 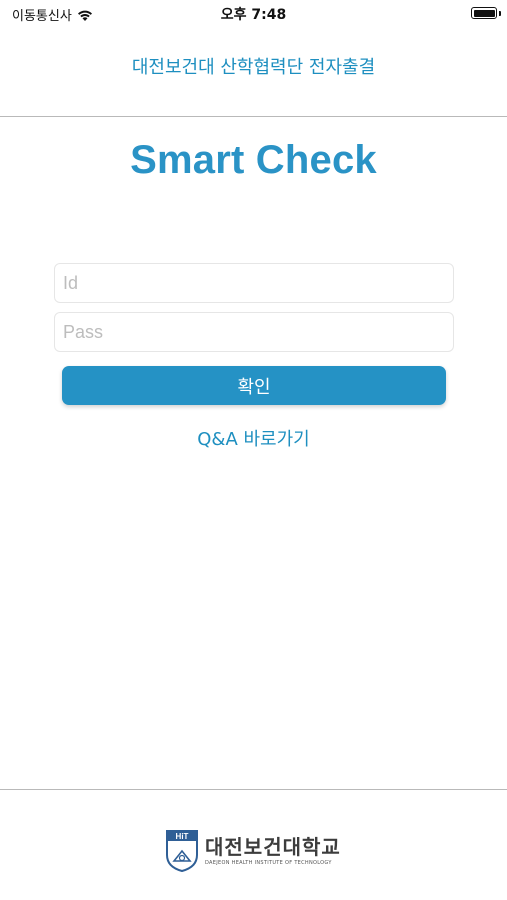 I want to click on password-input, so click(x=254, y=332).